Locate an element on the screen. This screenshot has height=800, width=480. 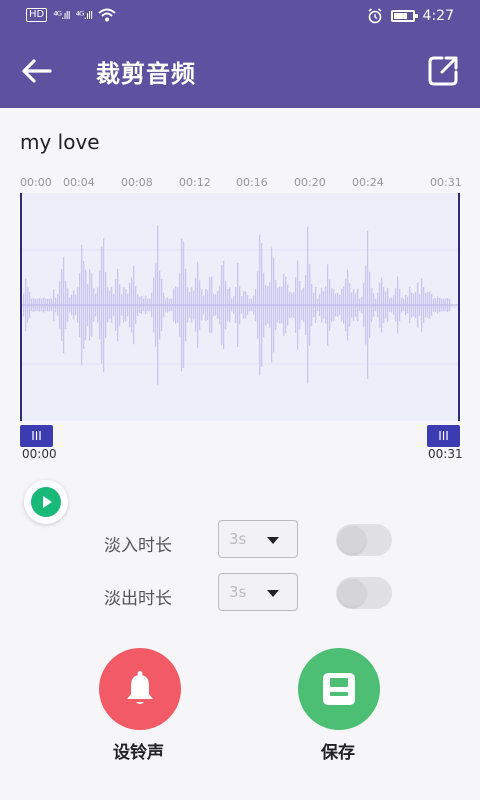
ruler-tick-label: 00:00 is located at coordinates (36, 182).